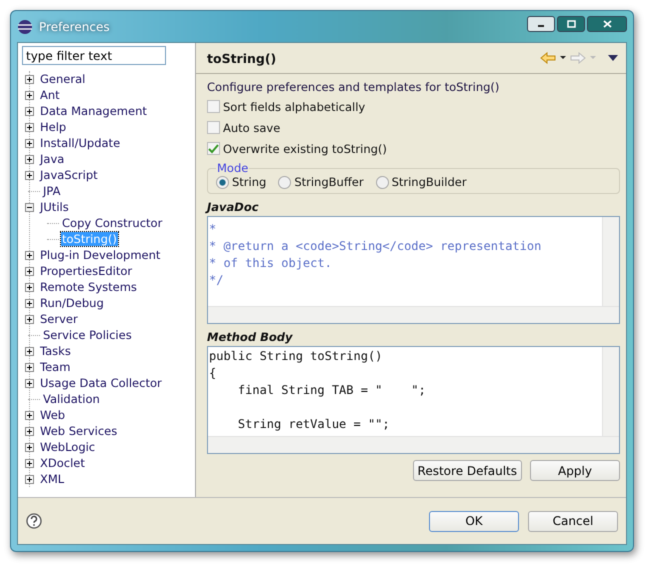 The image size is (650, 567). What do you see at coordinates (296, 356) in the screenshot?
I see `code-line: public String toString()` at bounding box center [296, 356].